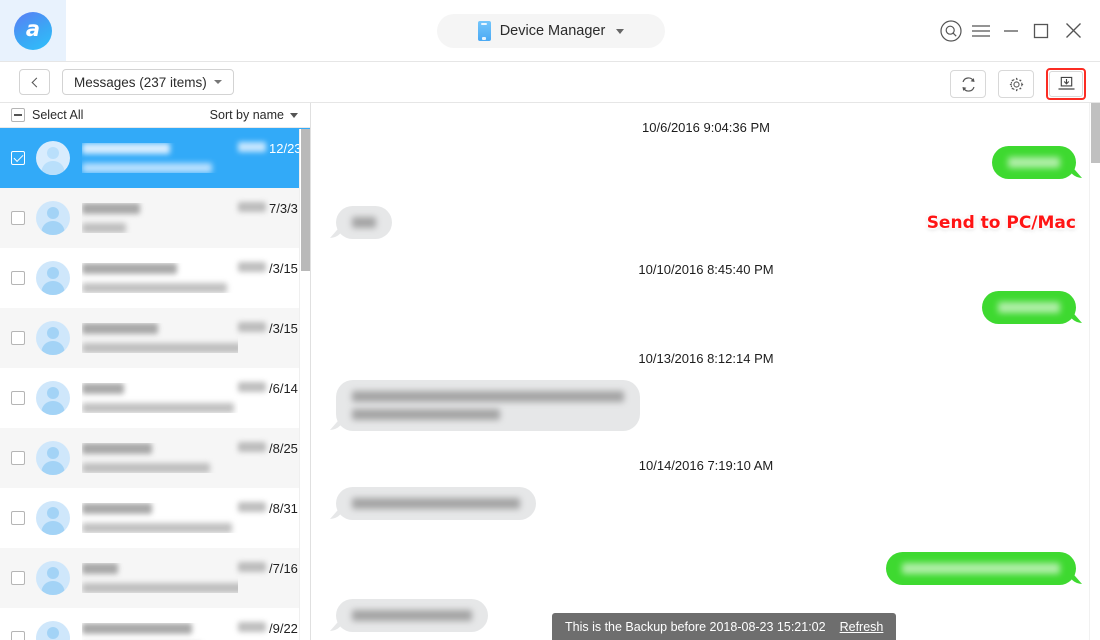 The image size is (1100, 640). Describe the element at coordinates (1041, 30) in the screenshot. I see `maximize-icon` at that location.